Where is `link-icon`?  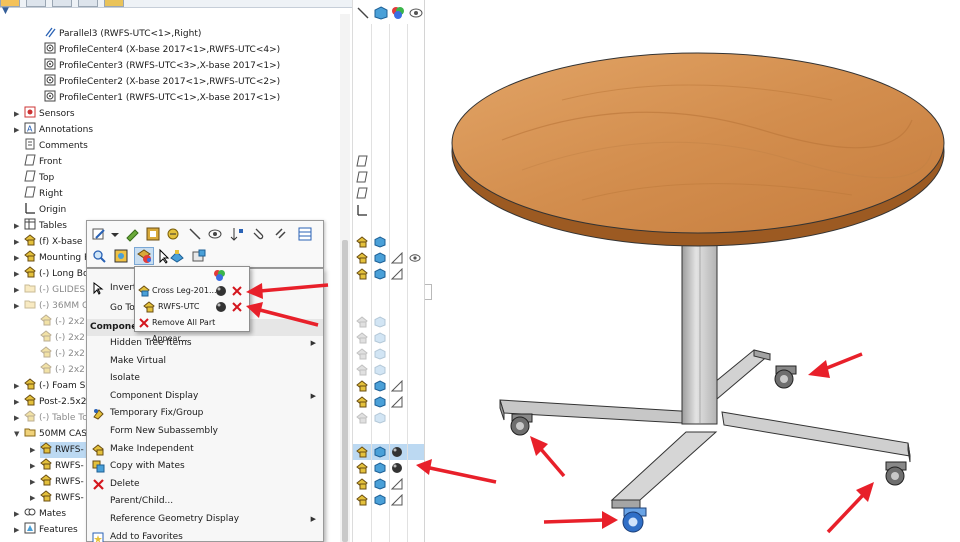
link-icon is located at coordinates (281, 234).